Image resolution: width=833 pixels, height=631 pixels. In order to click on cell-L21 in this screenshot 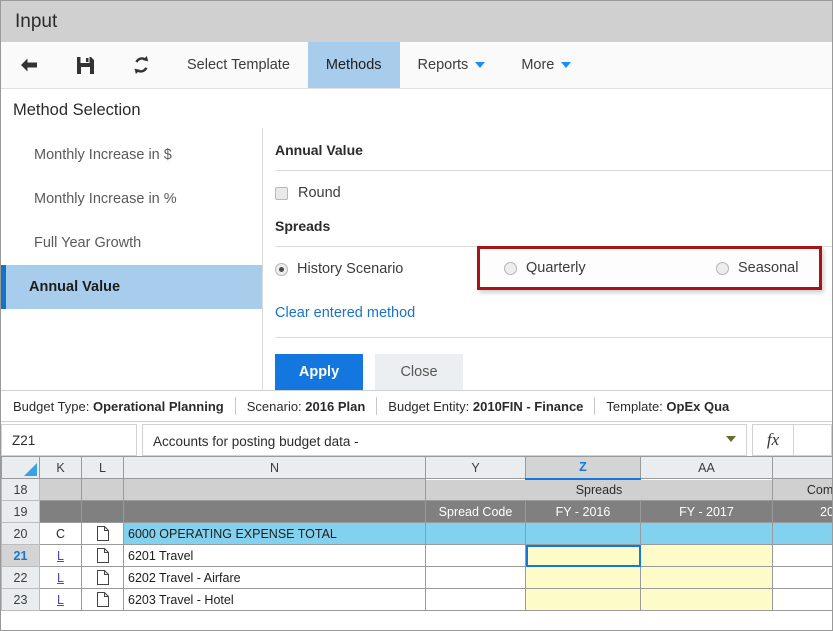, I will do `click(102, 555)`.